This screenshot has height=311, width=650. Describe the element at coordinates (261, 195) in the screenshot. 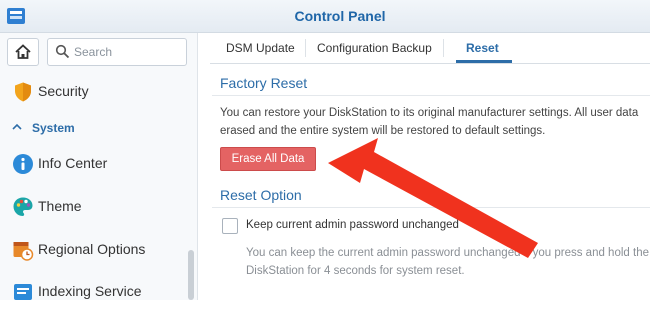

I see `reset-option-title: Reset Option` at that location.